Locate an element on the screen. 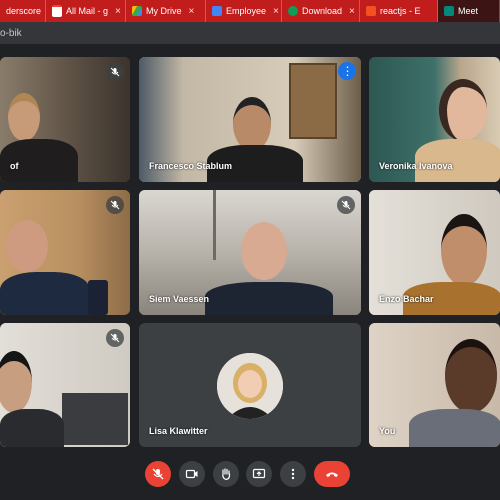 This screenshot has width=500, height=500. tab-label: reactjs - E is located at coordinates (400, 11).